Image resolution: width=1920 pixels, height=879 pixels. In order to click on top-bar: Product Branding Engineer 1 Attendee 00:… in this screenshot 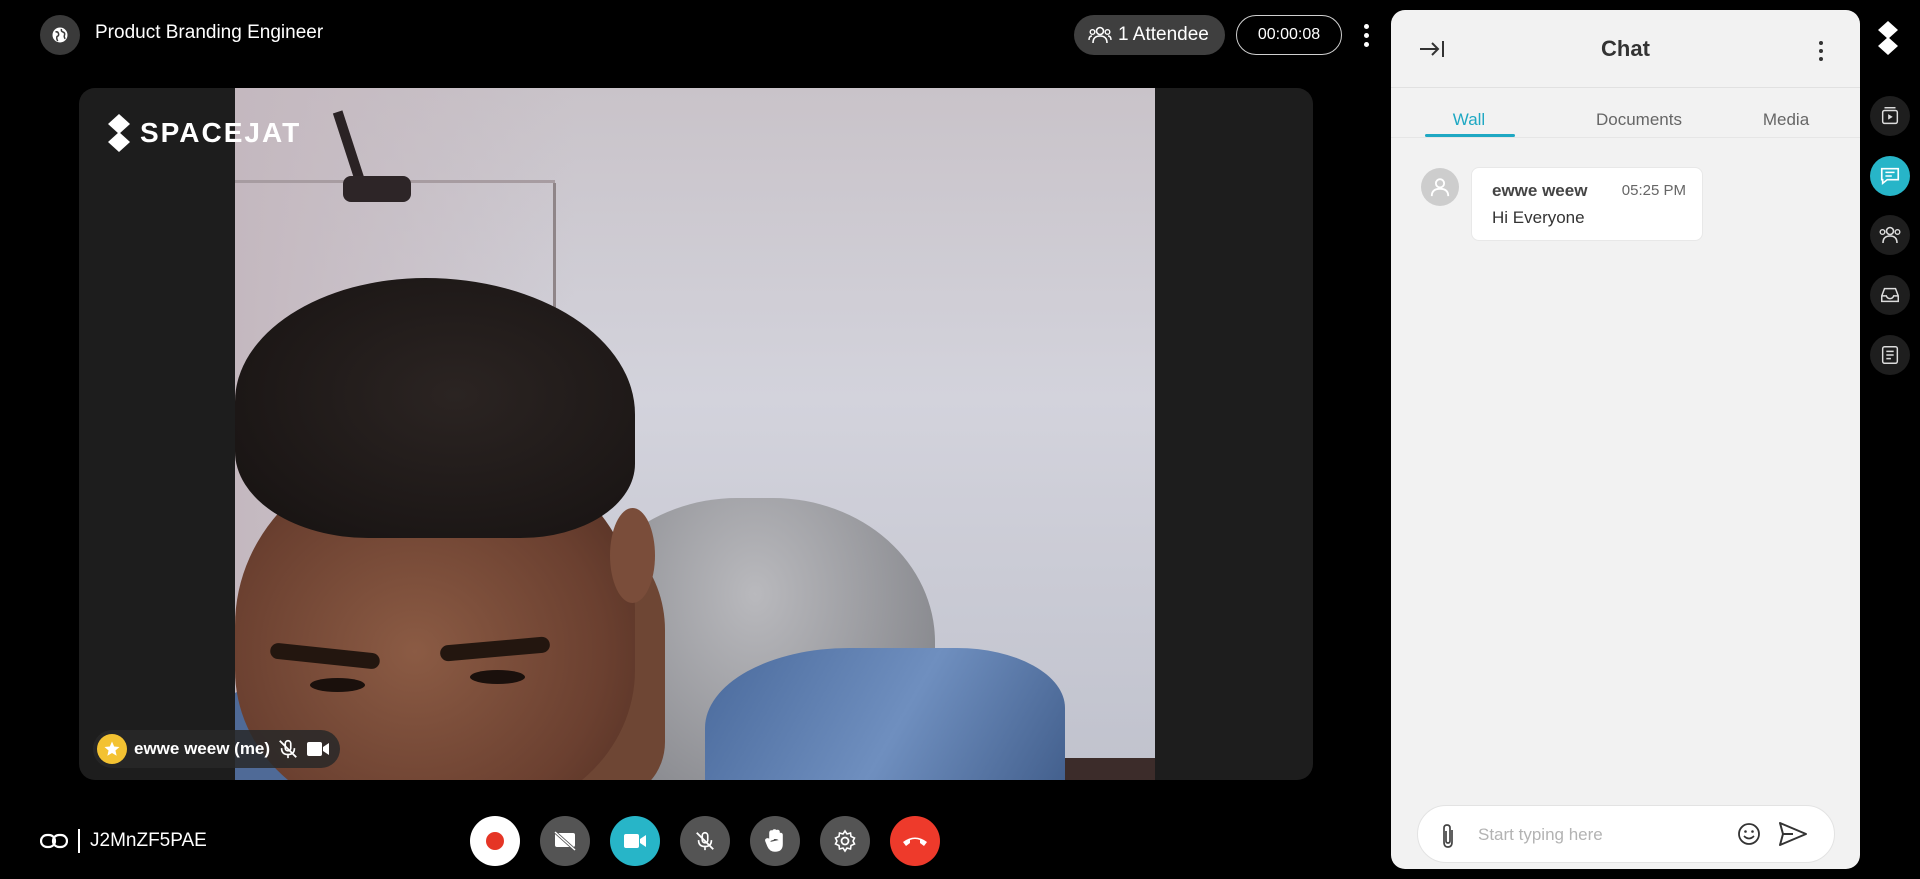, I will do `click(695, 34)`.